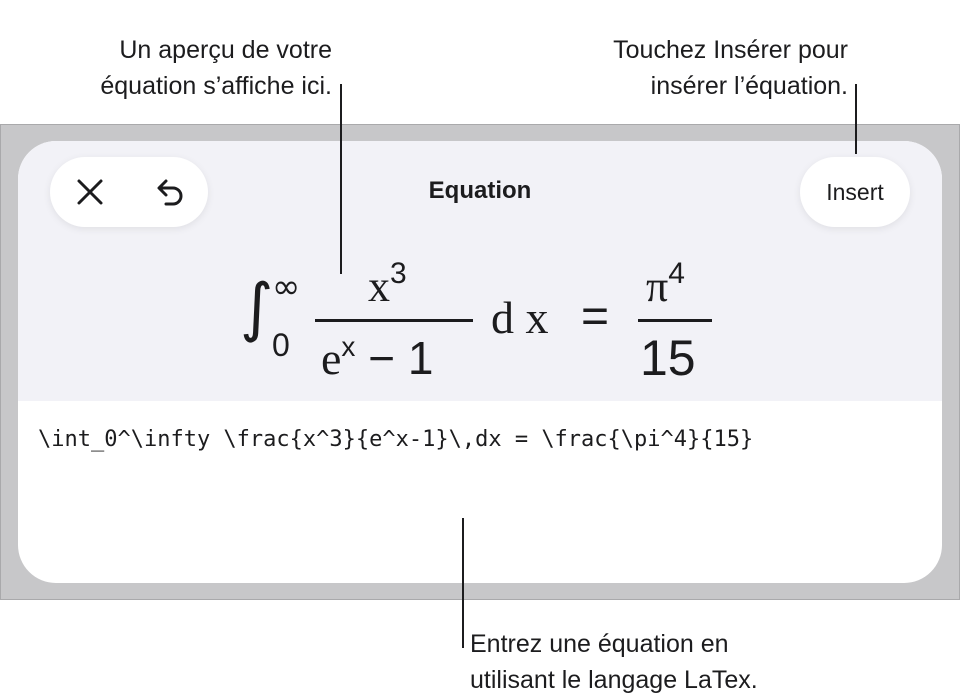  What do you see at coordinates (257, 308) in the screenshot?
I see `integral-sign: ∫` at bounding box center [257, 308].